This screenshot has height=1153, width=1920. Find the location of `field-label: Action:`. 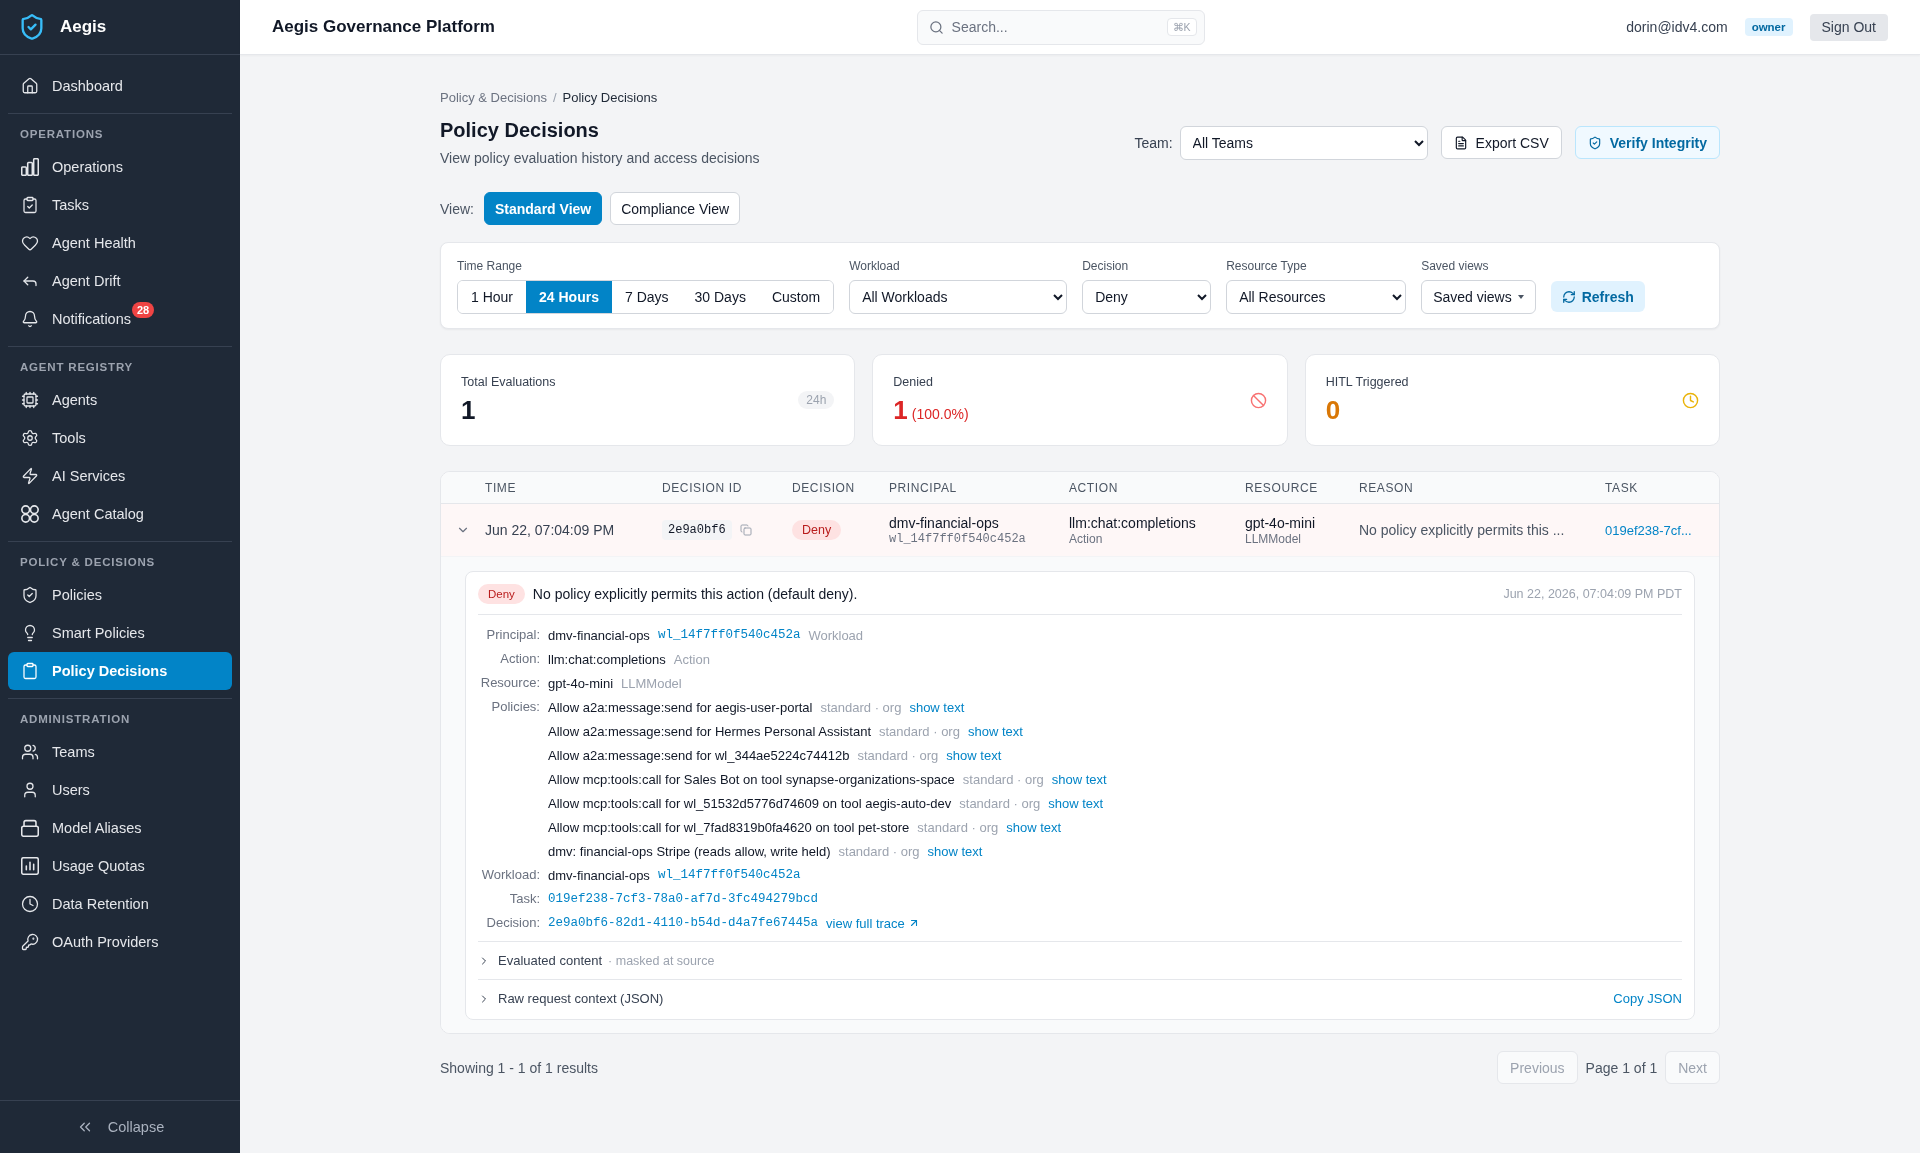

field-label: Action: is located at coordinates (519, 659).